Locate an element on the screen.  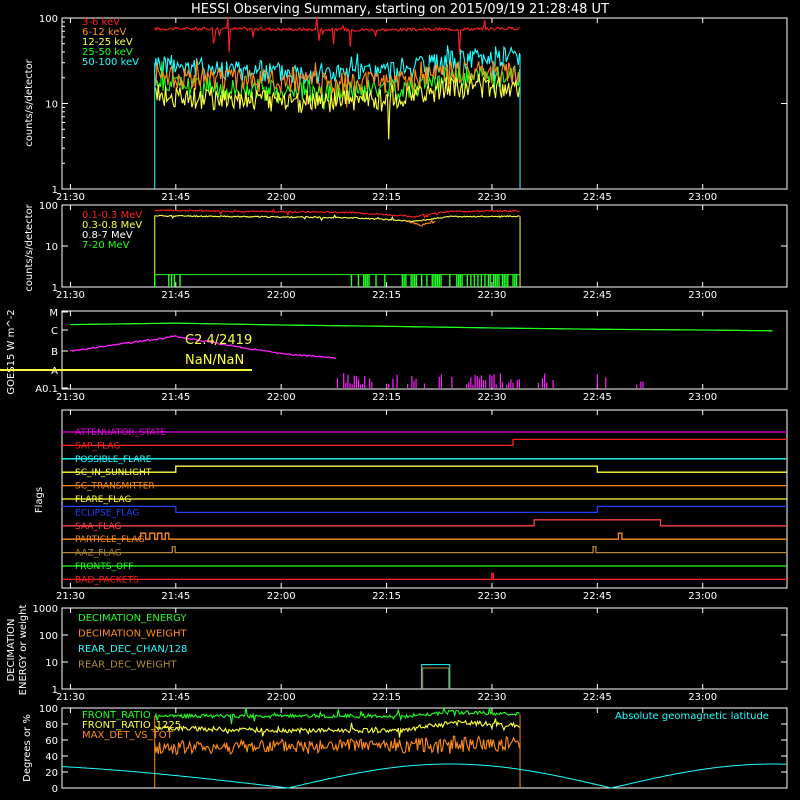
panel-rate2-time-label: 22:00 is located at coordinates (281, 295).